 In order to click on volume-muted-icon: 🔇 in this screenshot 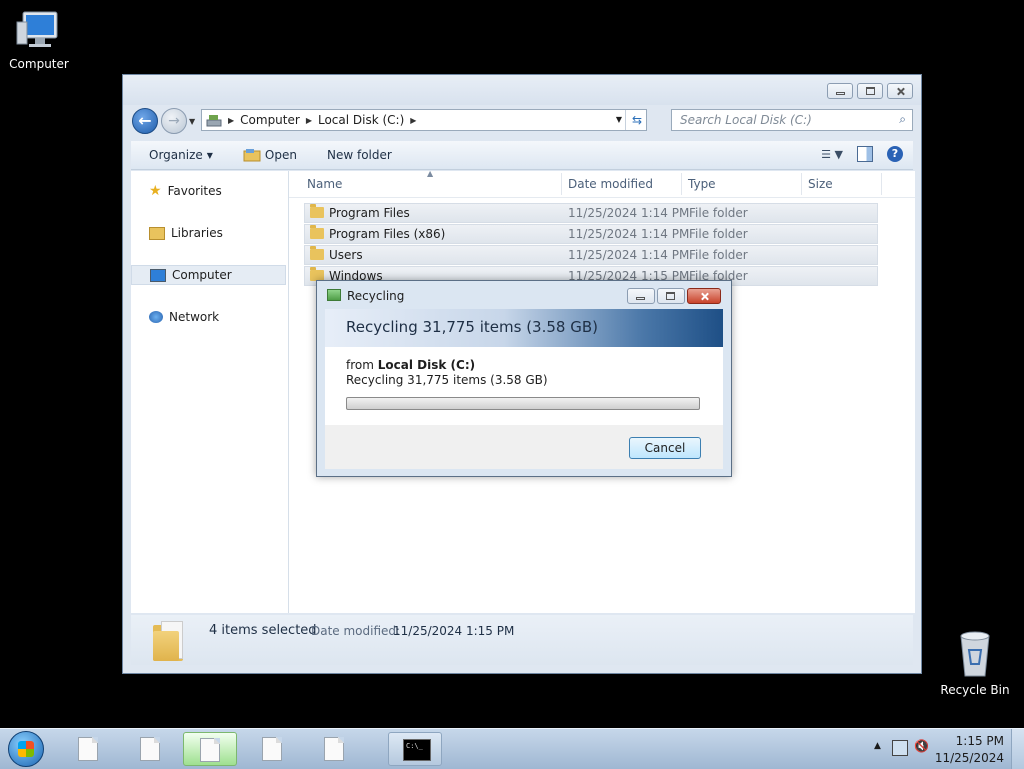, I will do `click(921, 746)`.